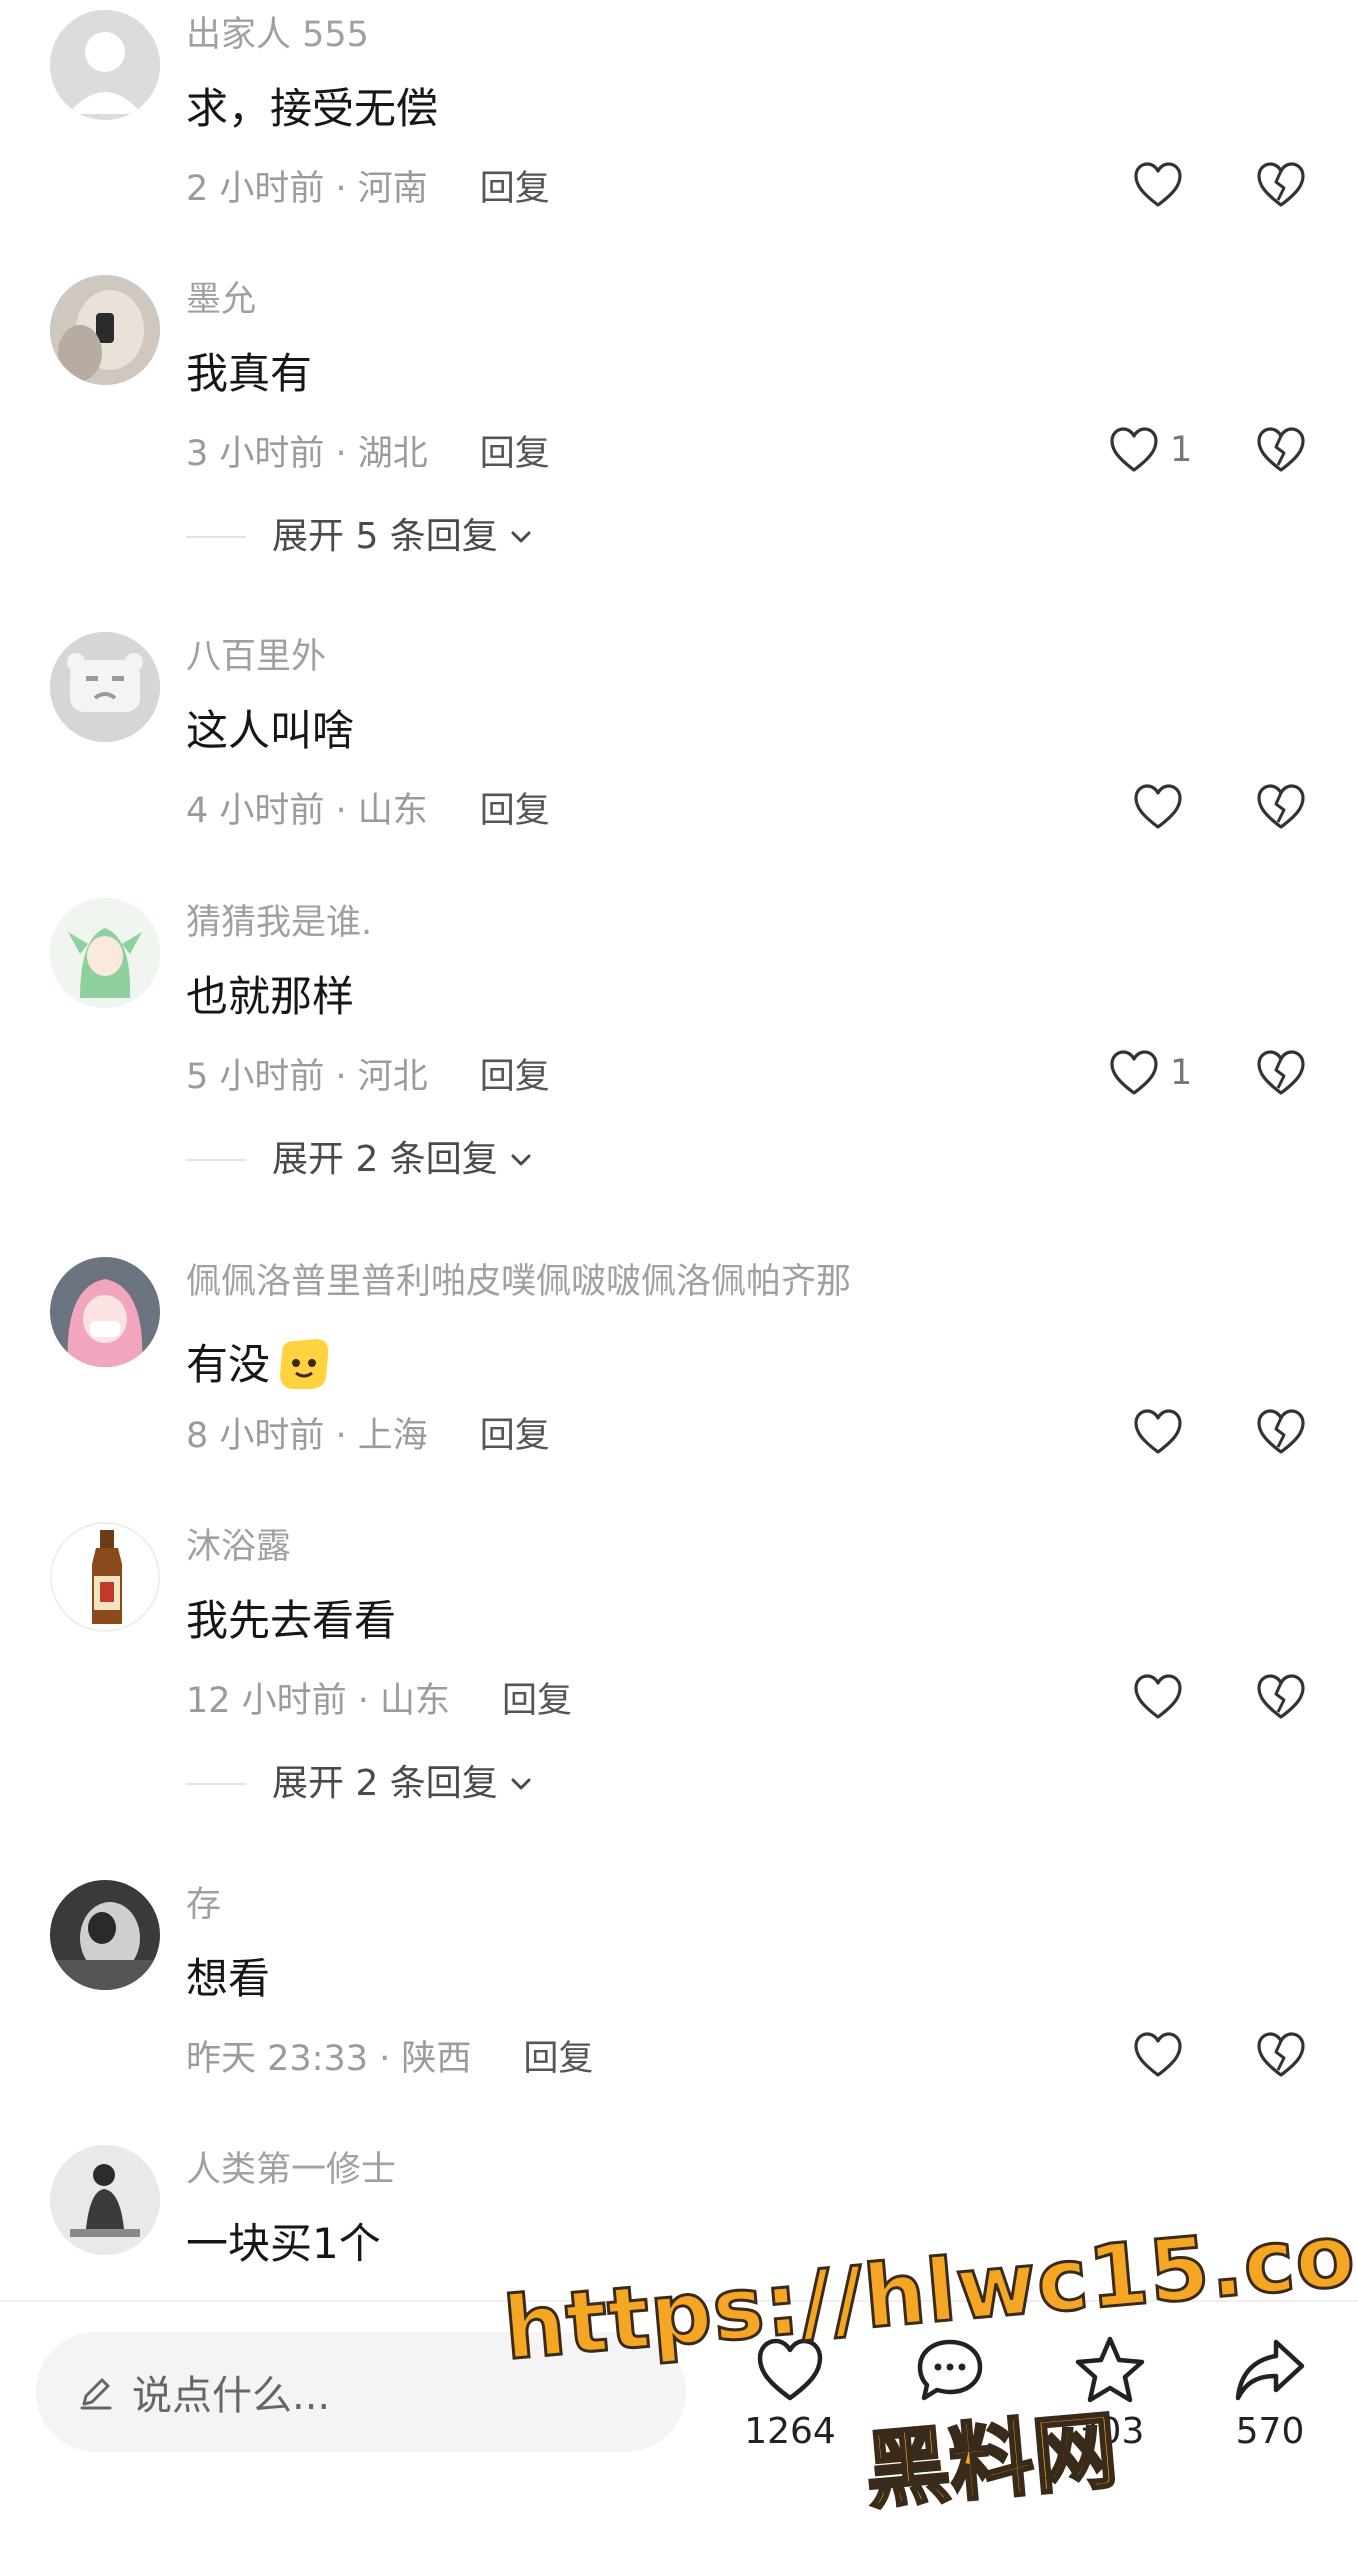  I want to click on comment-text: 这人叫啥, so click(270, 730).